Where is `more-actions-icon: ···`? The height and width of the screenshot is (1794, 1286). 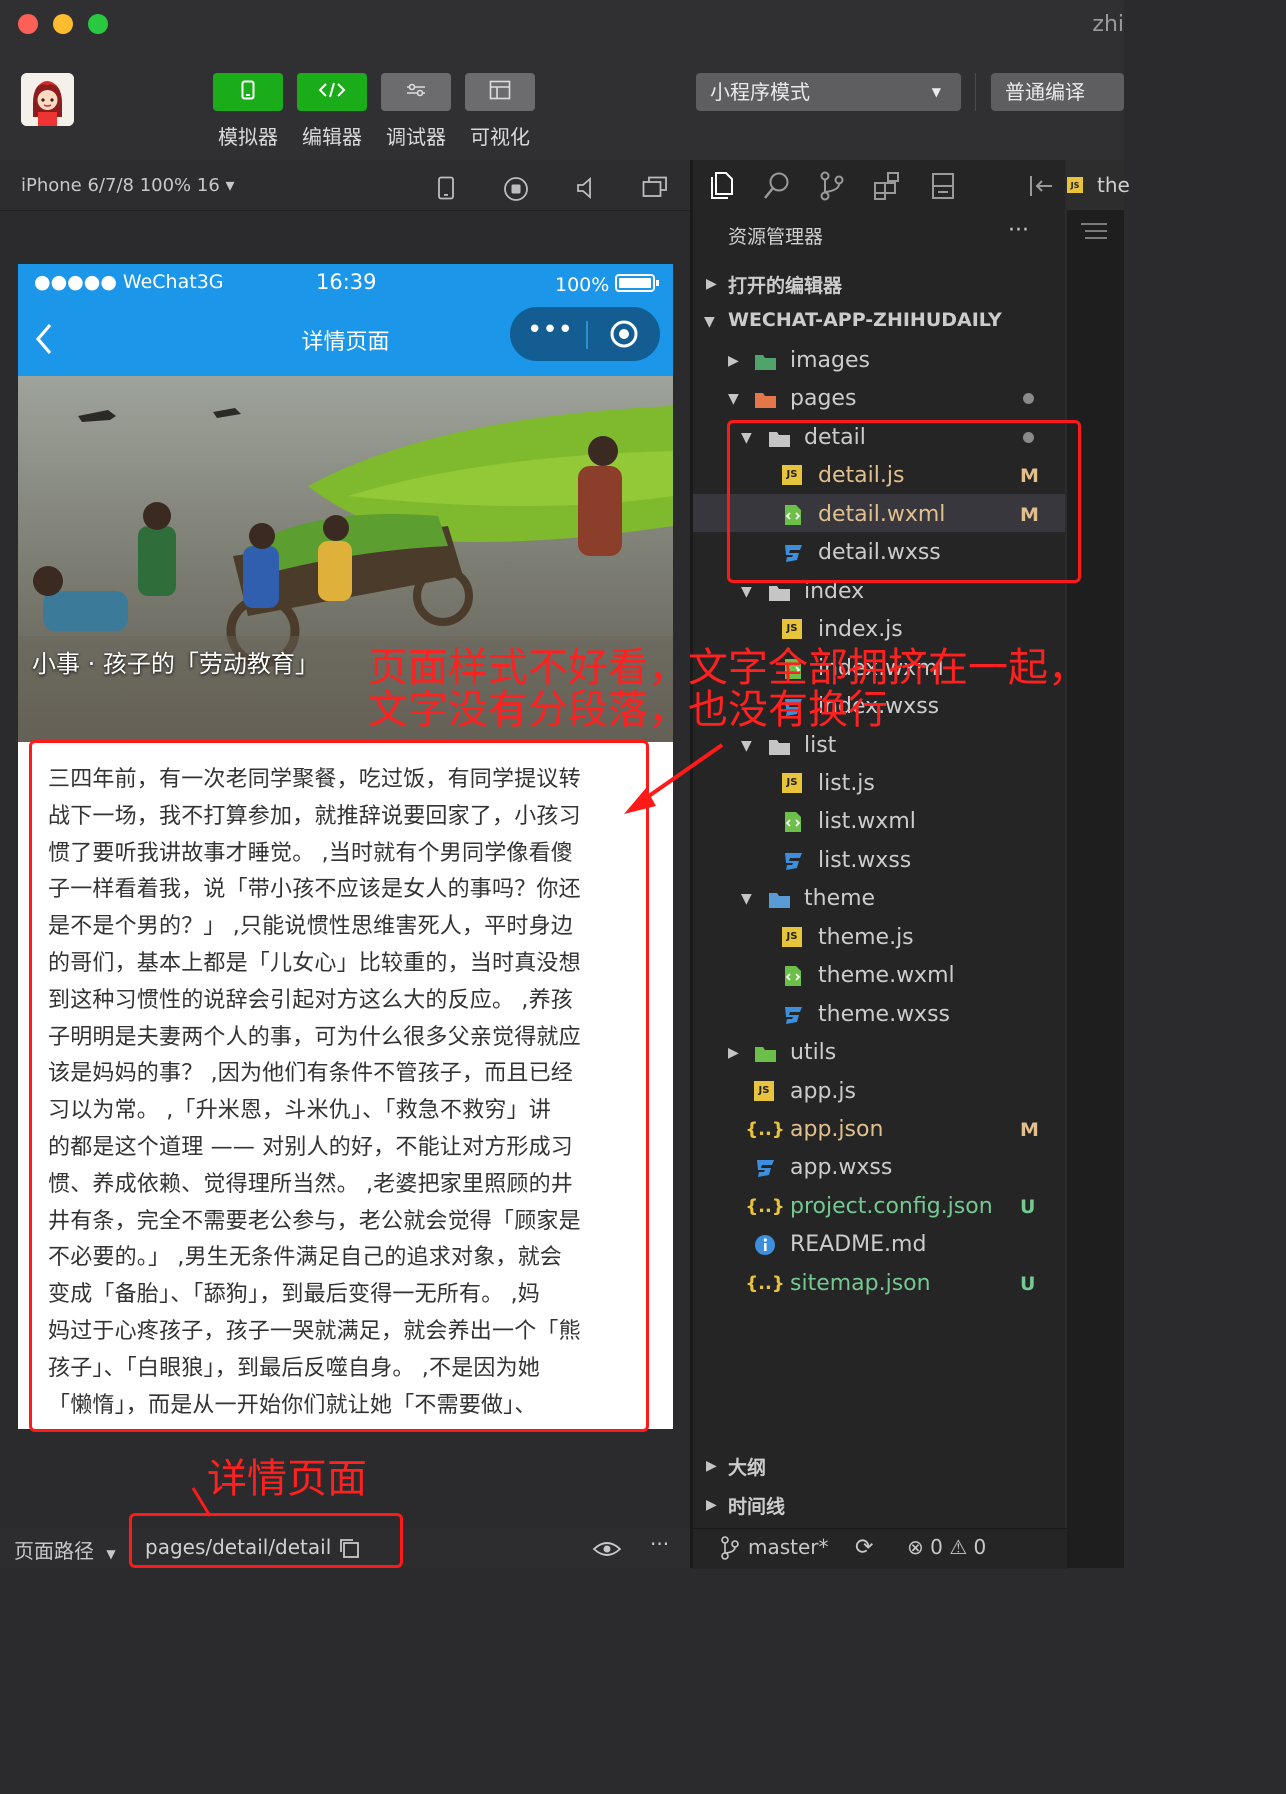
more-actions-icon: ··· is located at coordinates (659, 1544).